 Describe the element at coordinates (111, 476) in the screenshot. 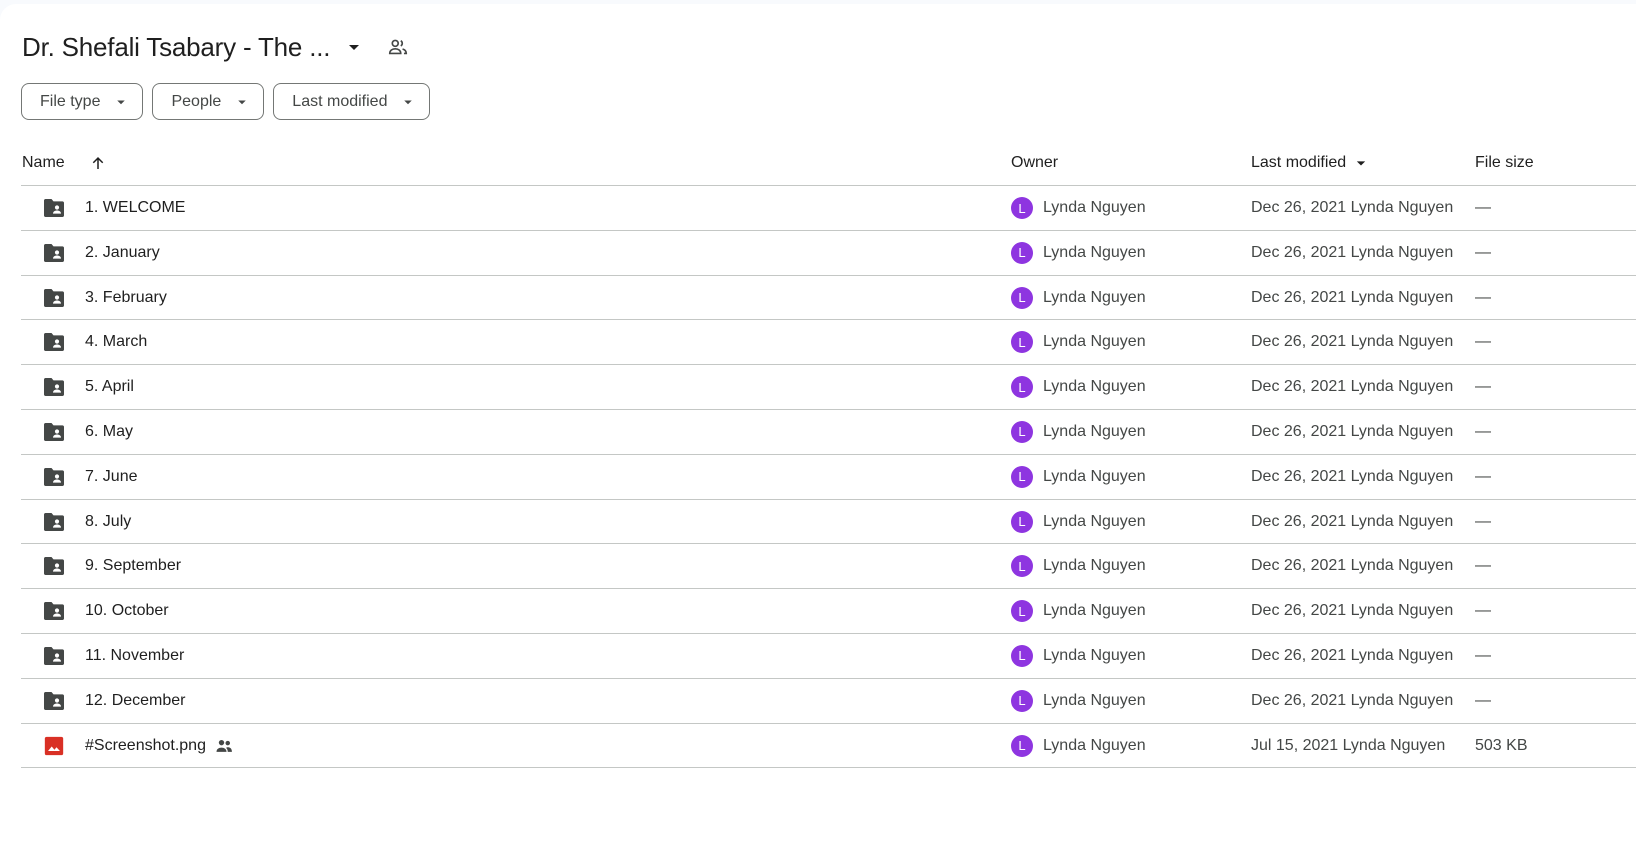

I see `file-name: 7. June` at that location.